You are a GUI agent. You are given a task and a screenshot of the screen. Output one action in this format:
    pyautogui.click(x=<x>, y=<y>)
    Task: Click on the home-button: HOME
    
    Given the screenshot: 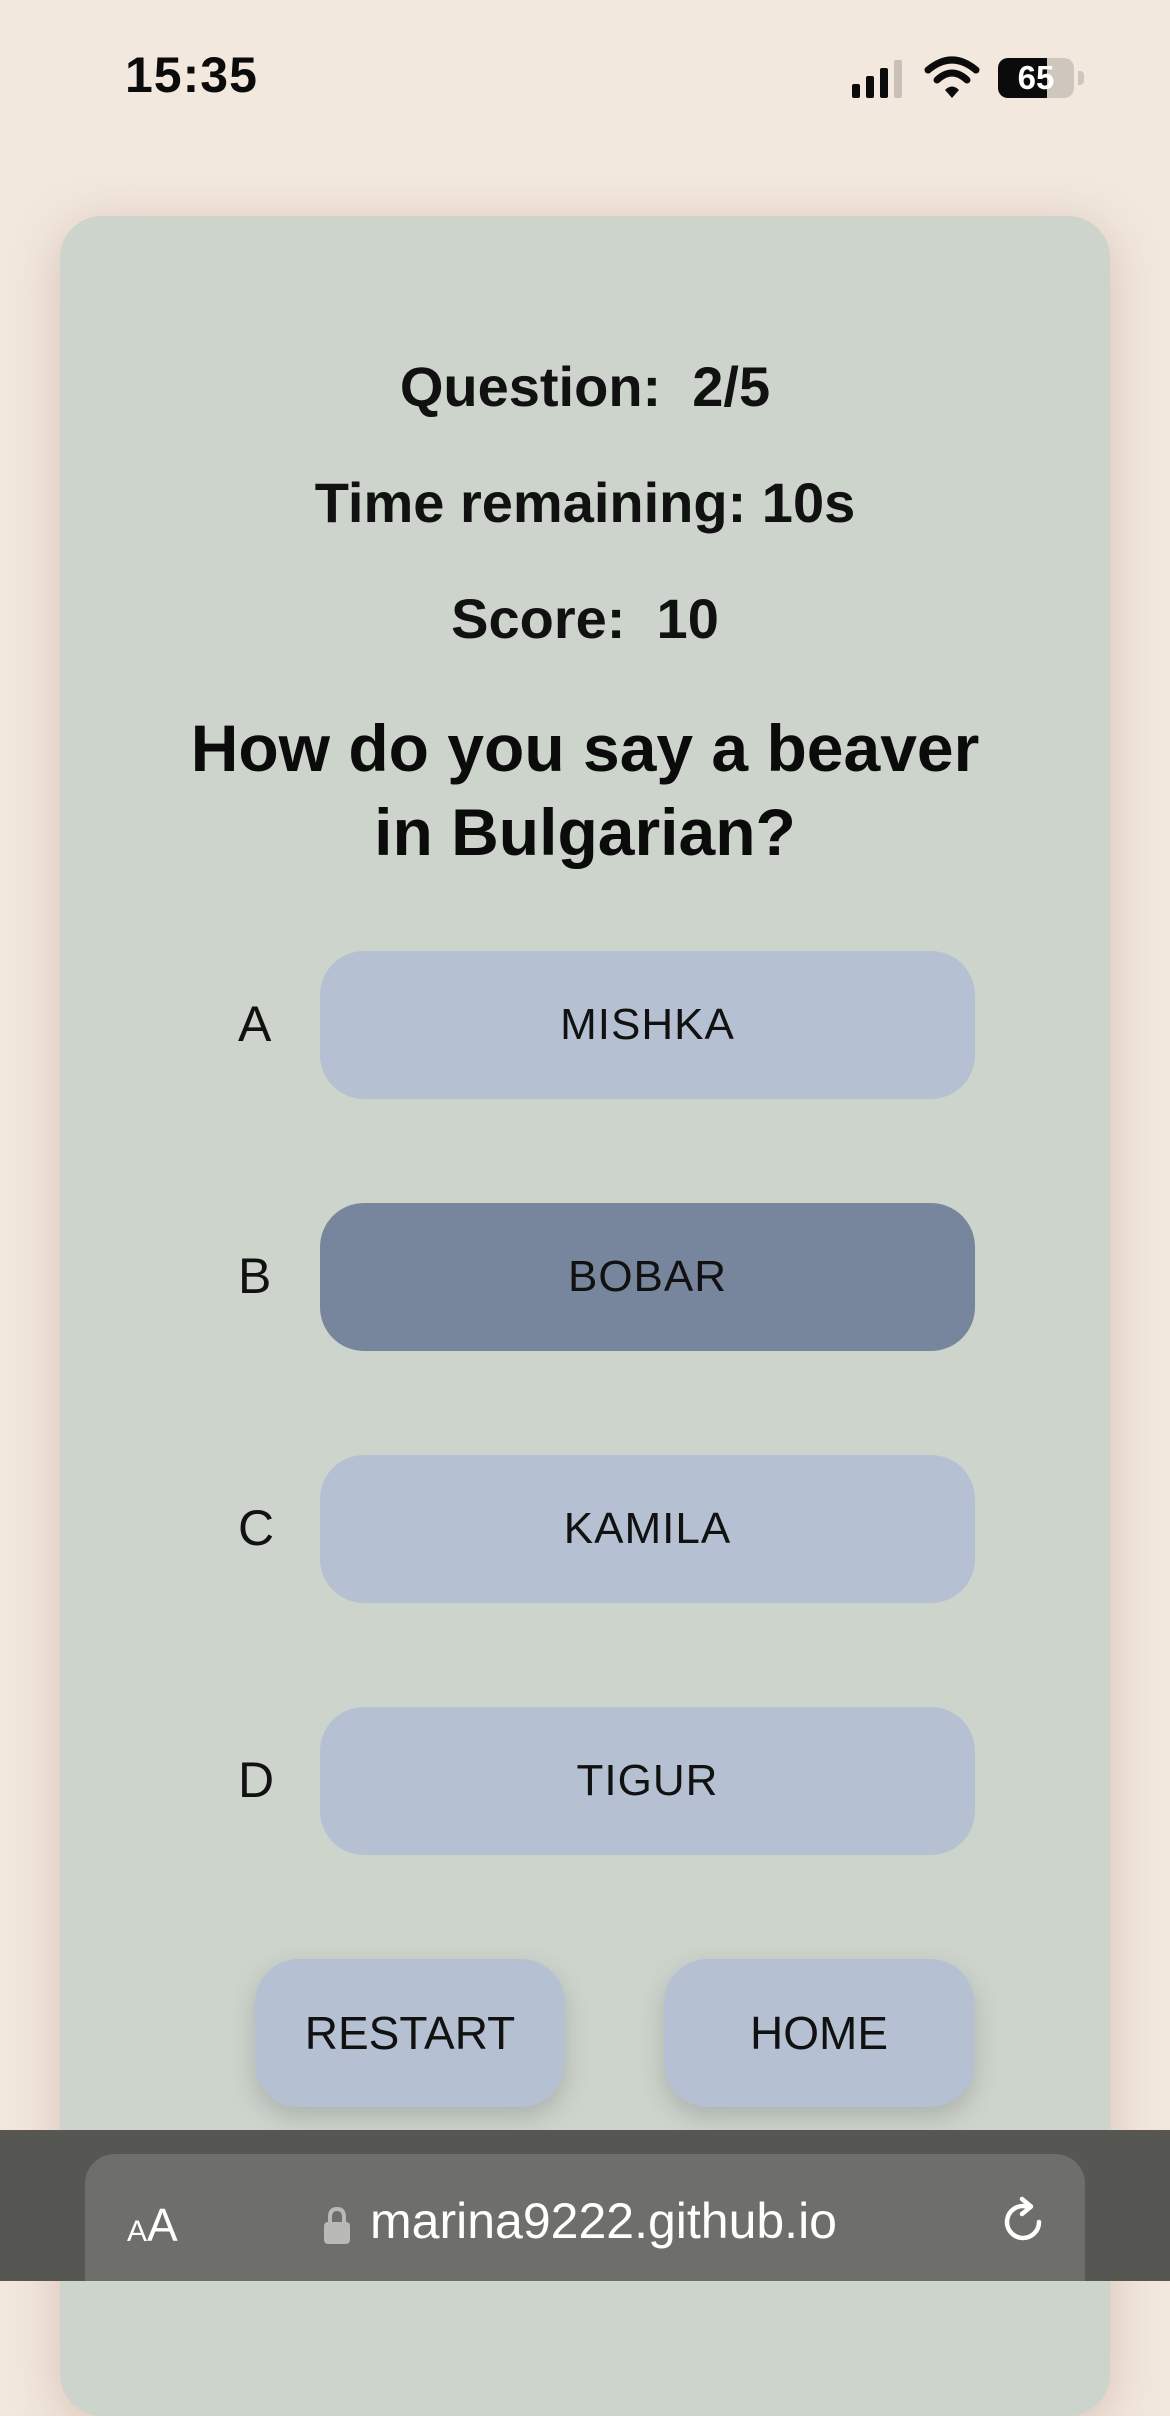 What is the action you would take?
    pyautogui.click(x=819, y=2033)
    